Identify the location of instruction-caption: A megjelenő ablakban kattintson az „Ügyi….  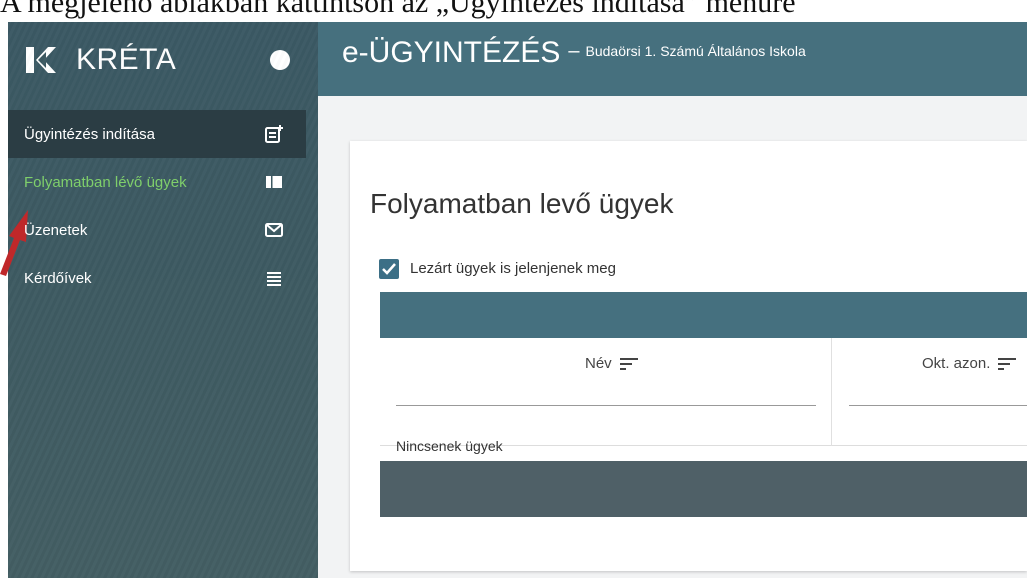
(398, 9).